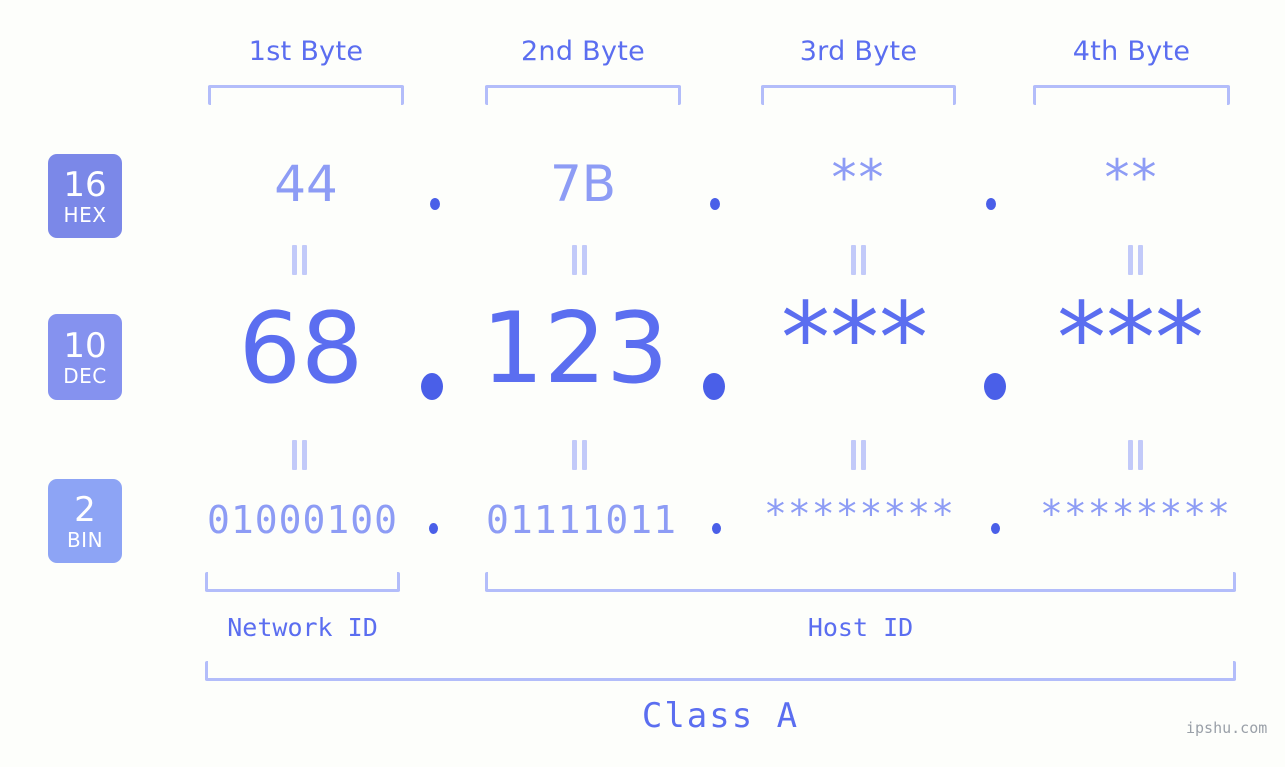  I want to click on bin-byte-2: 01111011, so click(581, 520).